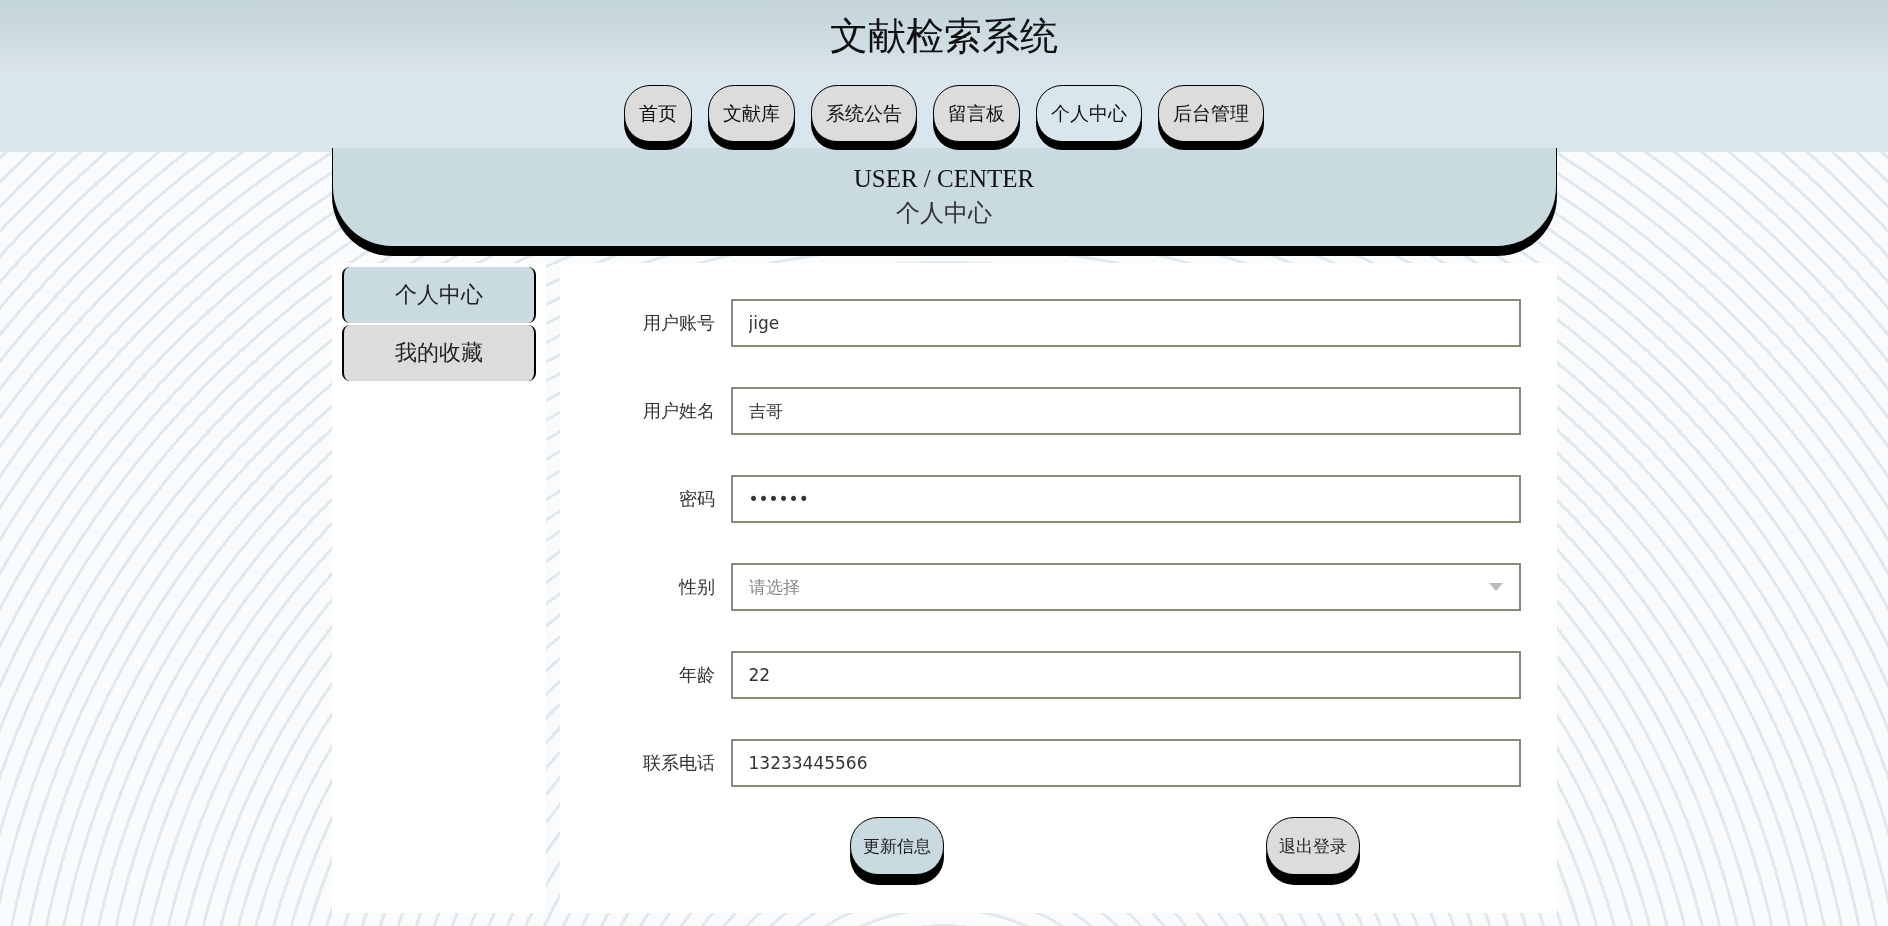 This screenshot has width=1888, height=926. What do you see at coordinates (1125, 675) in the screenshot?
I see `input-field: 22` at bounding box center [1125, 675].